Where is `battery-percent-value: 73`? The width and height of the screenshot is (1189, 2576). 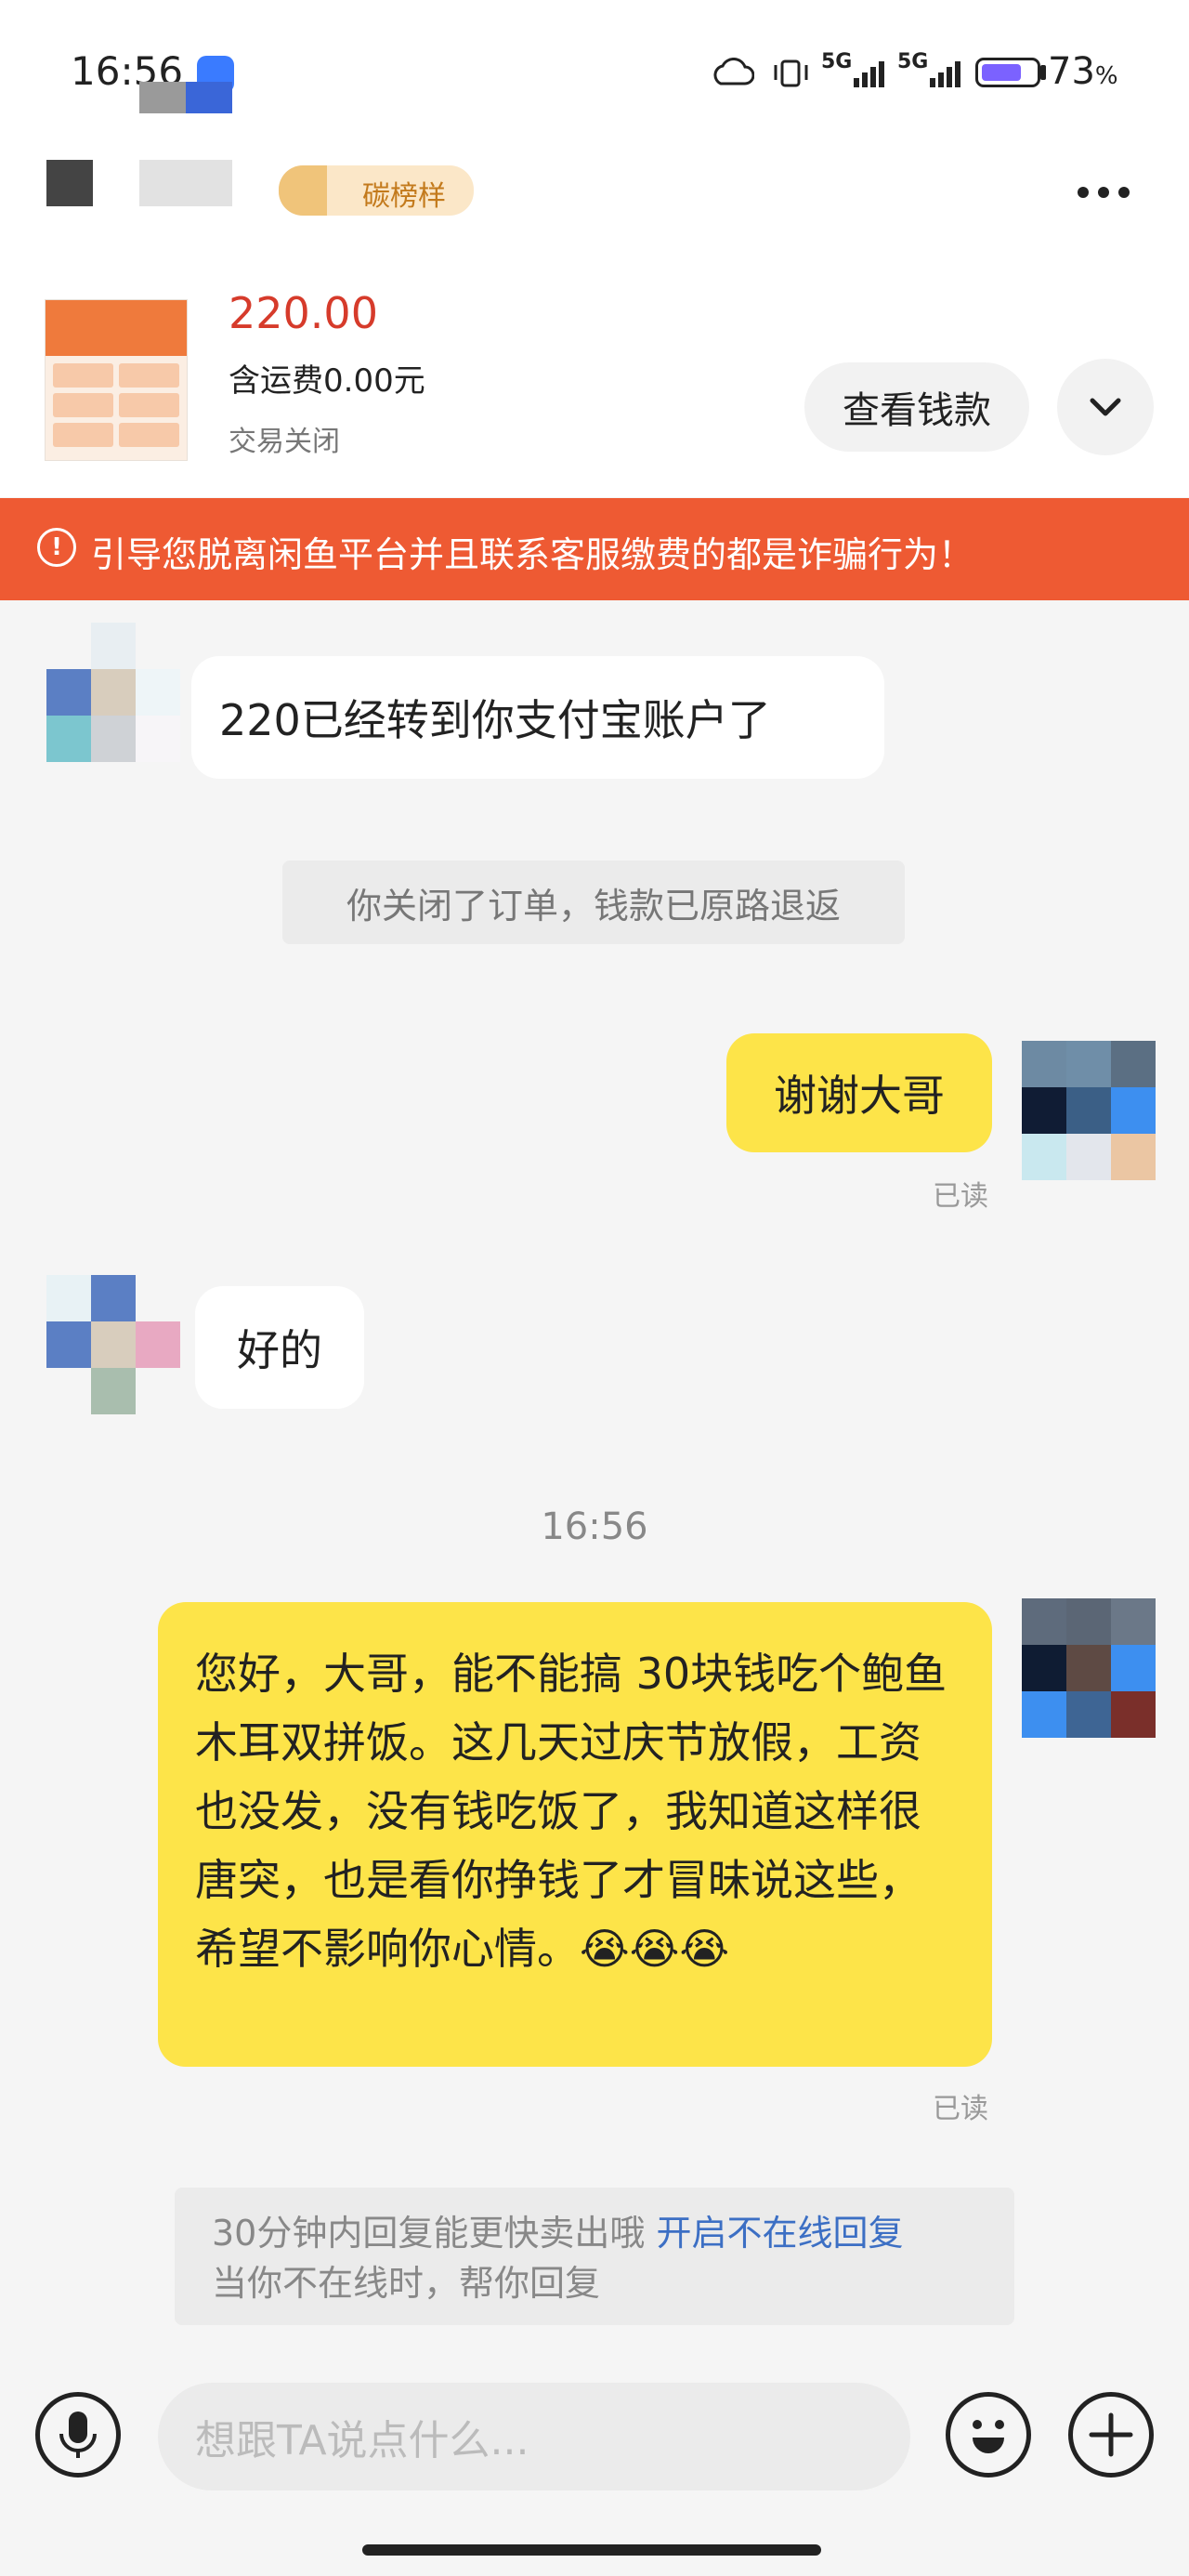
battery-percent-value: 73 is located at coordinates (1072, 71).